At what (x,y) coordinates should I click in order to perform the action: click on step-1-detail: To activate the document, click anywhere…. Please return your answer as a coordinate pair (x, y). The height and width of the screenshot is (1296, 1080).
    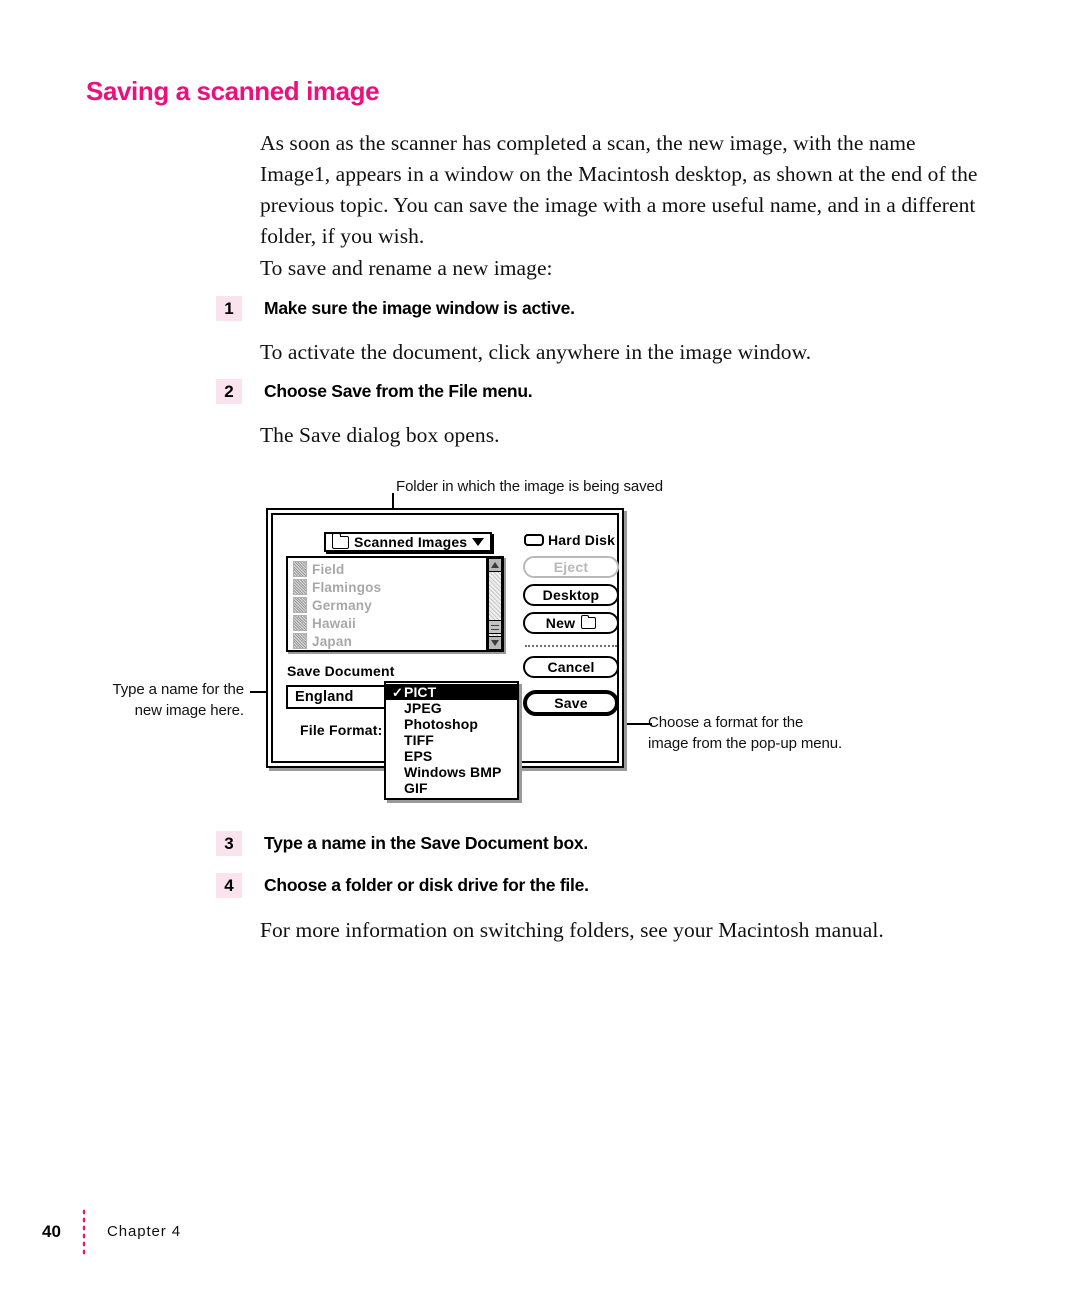
    Looking at the image, I should click on (536, 352).